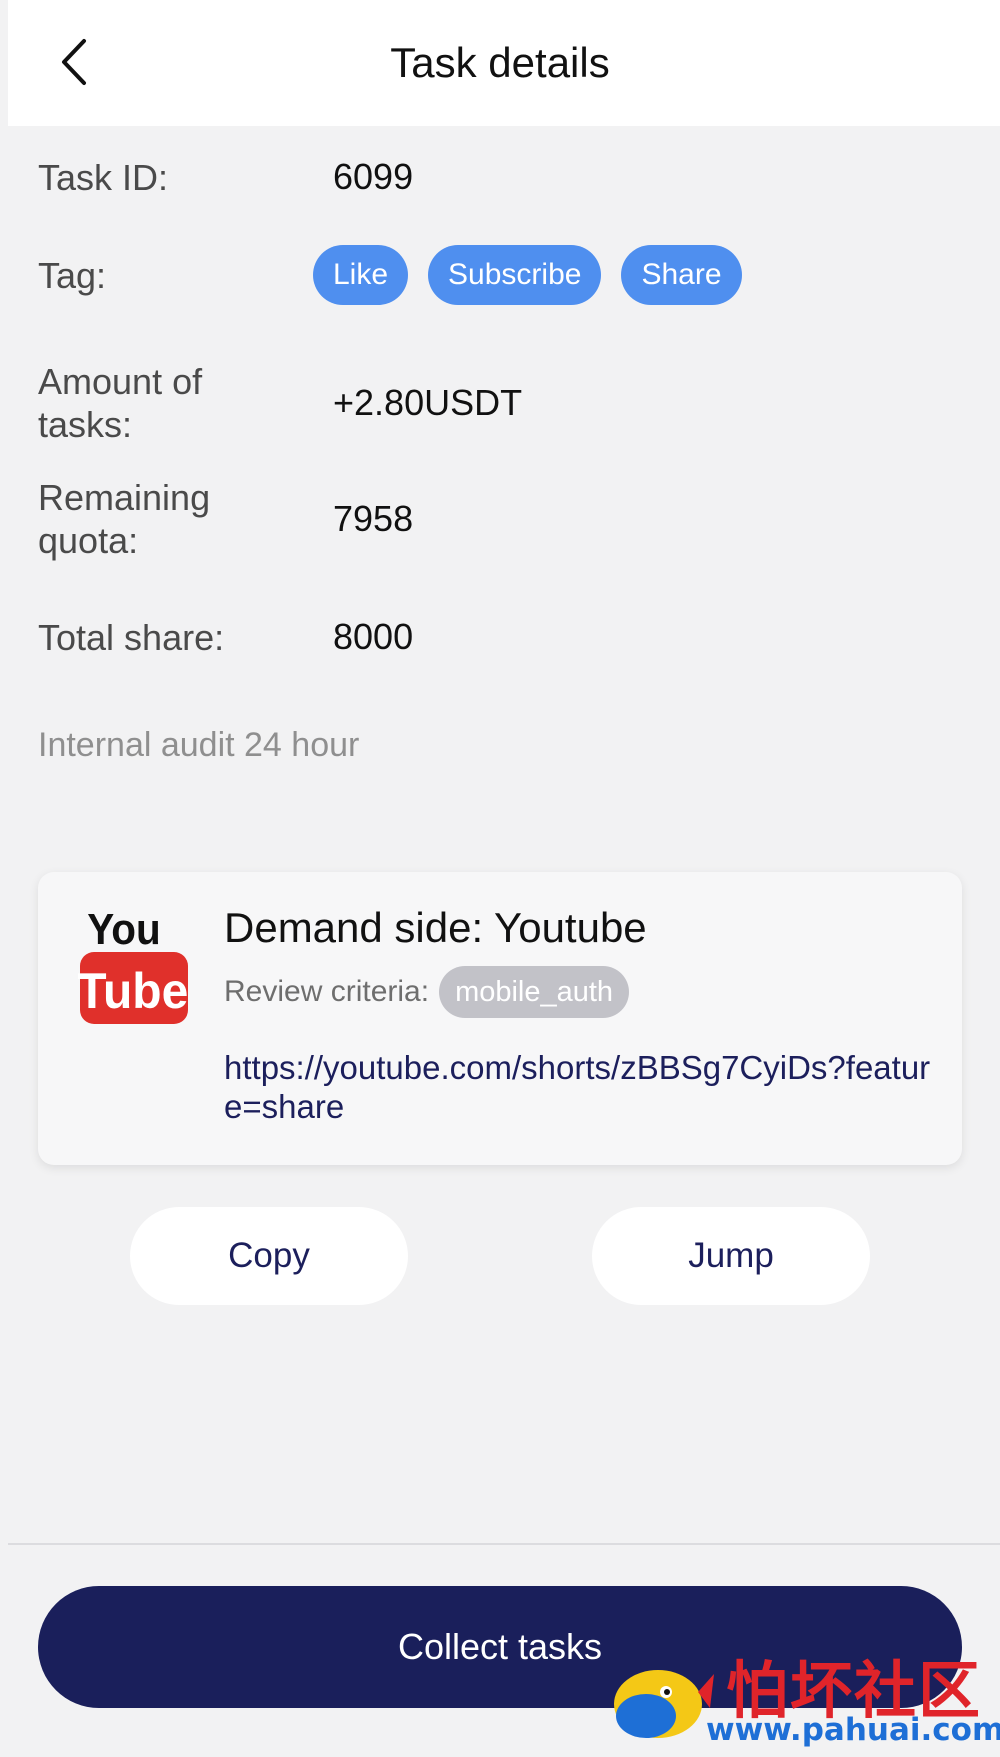 This screenshot has width=1000, height=1757. Describe the element at coordinates (664, 1704) in the screenshot. I see `fish-logo-icon` at that location.